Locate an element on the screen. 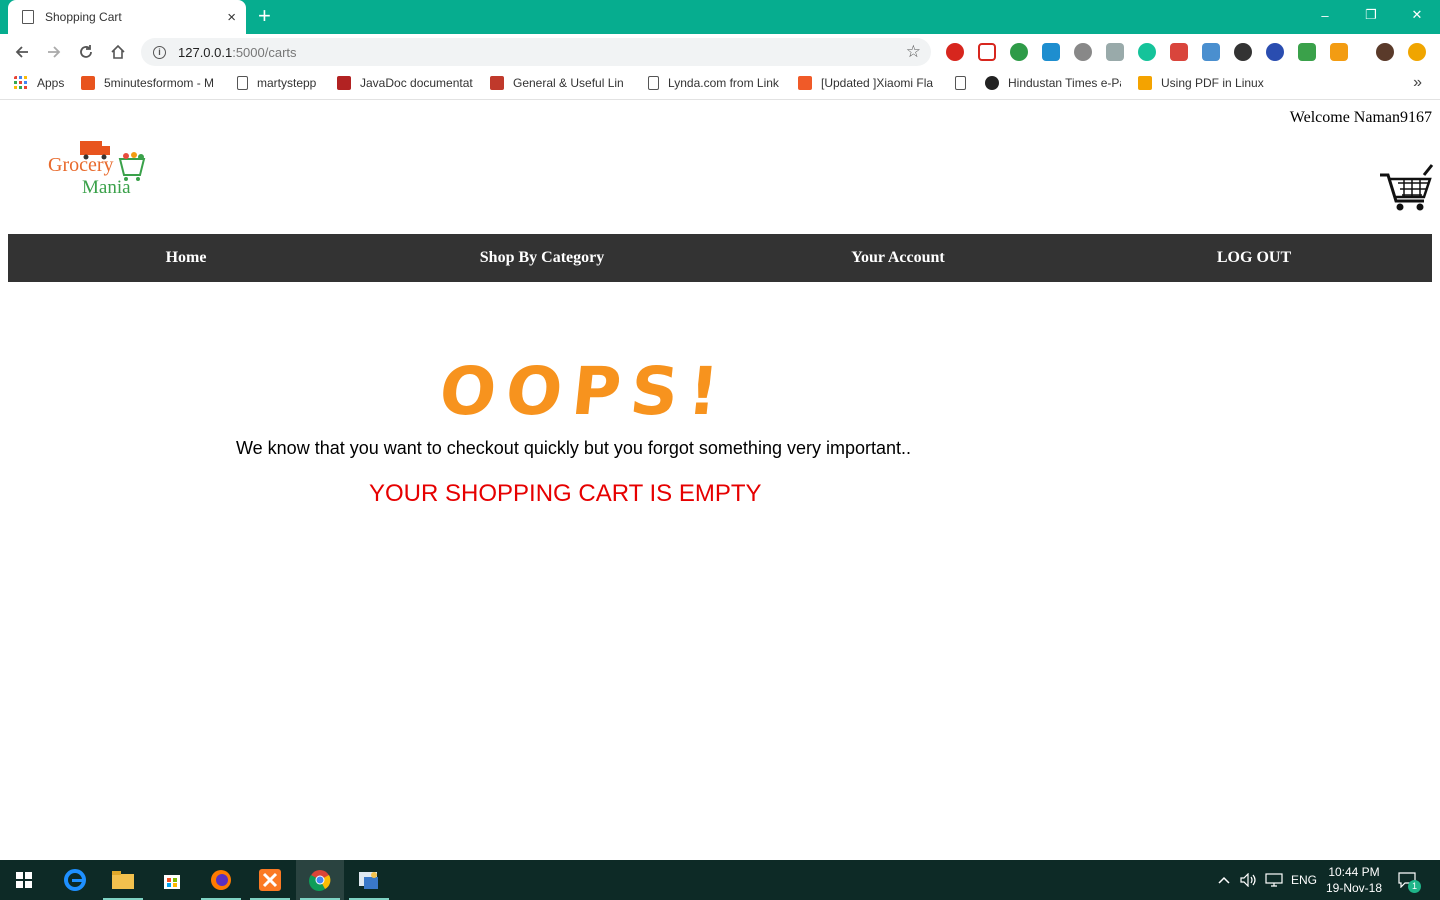  bookmark-item is located at coordinates (965, 83).